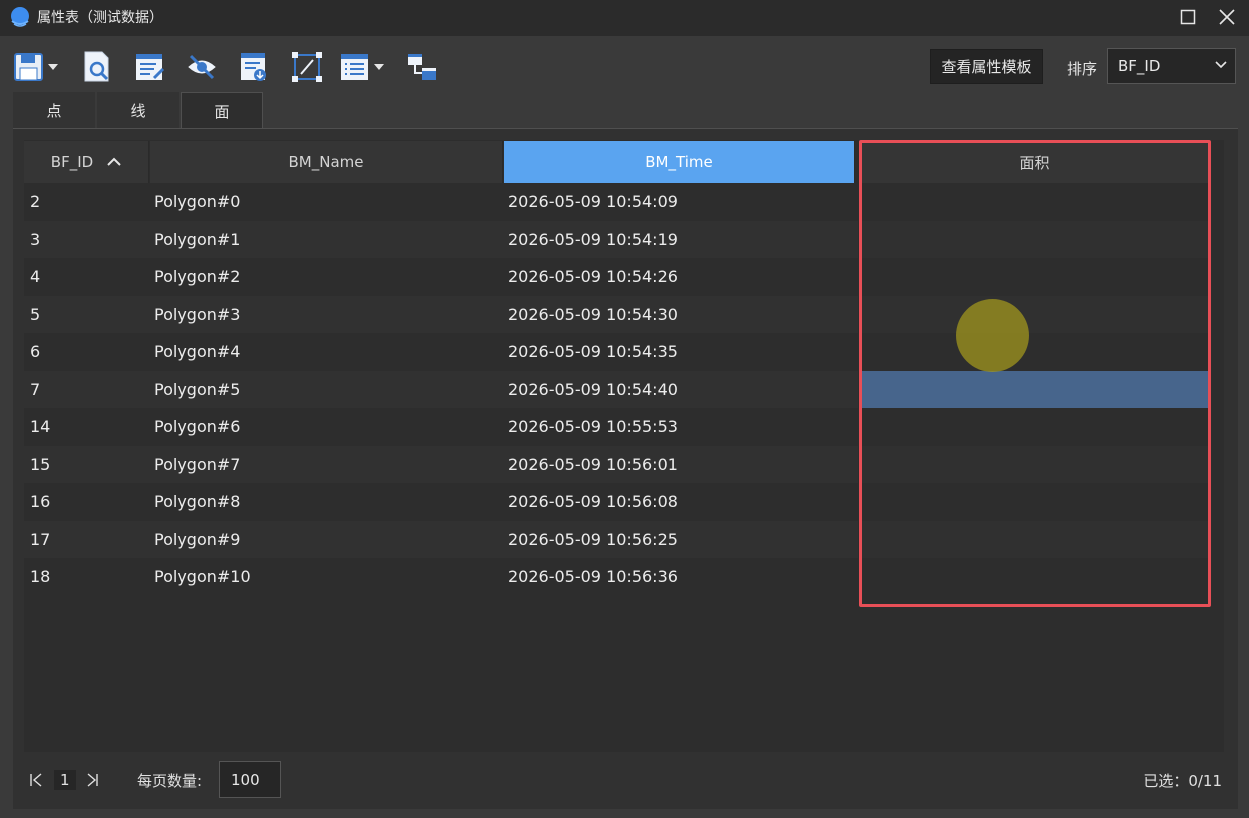  I want to click on title-bar: 属性表（测试数据）, so click(624, 18).